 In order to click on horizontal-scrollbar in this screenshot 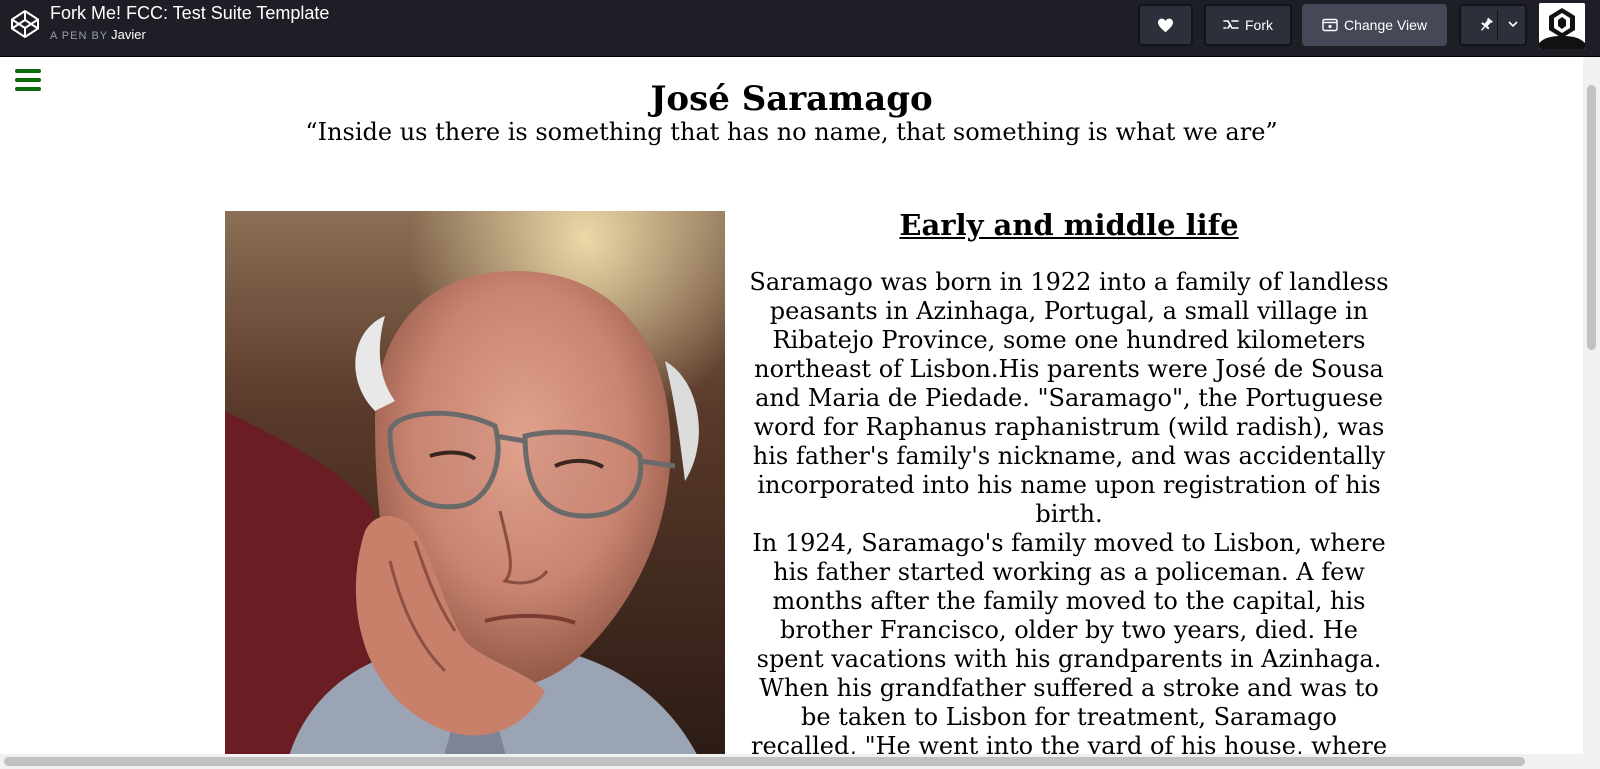, I will do `click(800, 761)`.